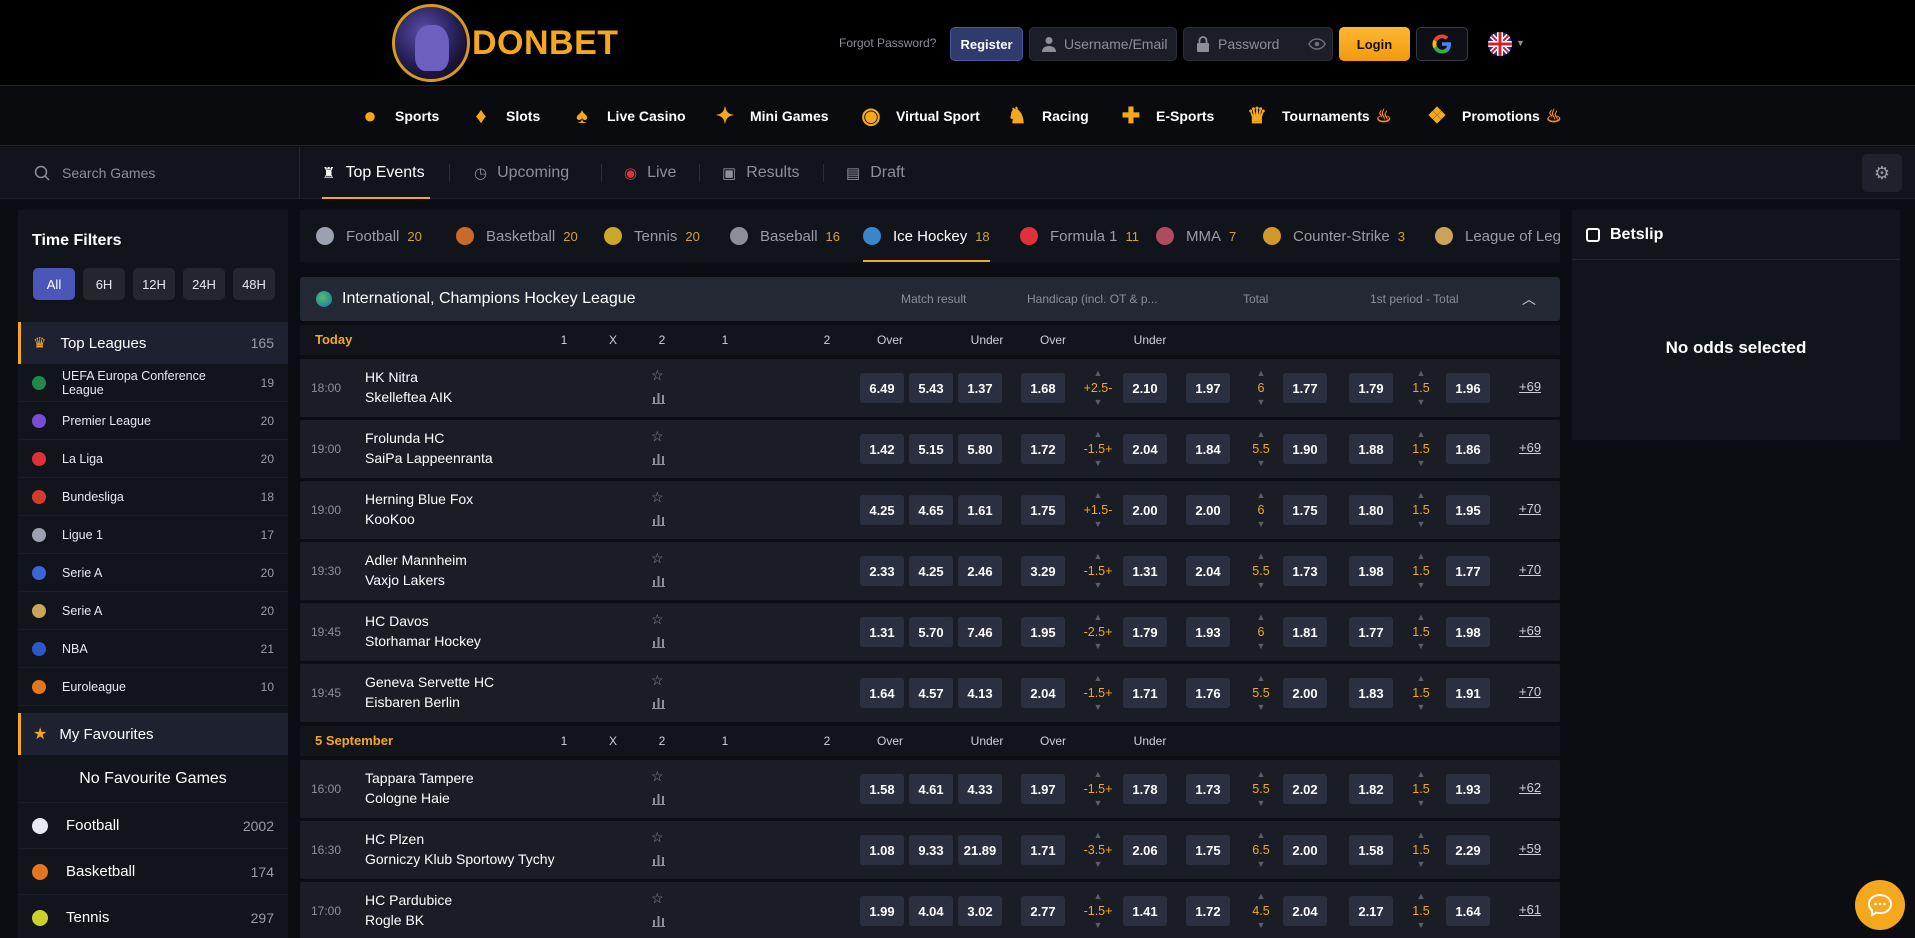  What do you see at coordinates (887, 43) in the screenshot?
I see `forgot-password-link: Forgot Password?` at bounding box center [887, 43].